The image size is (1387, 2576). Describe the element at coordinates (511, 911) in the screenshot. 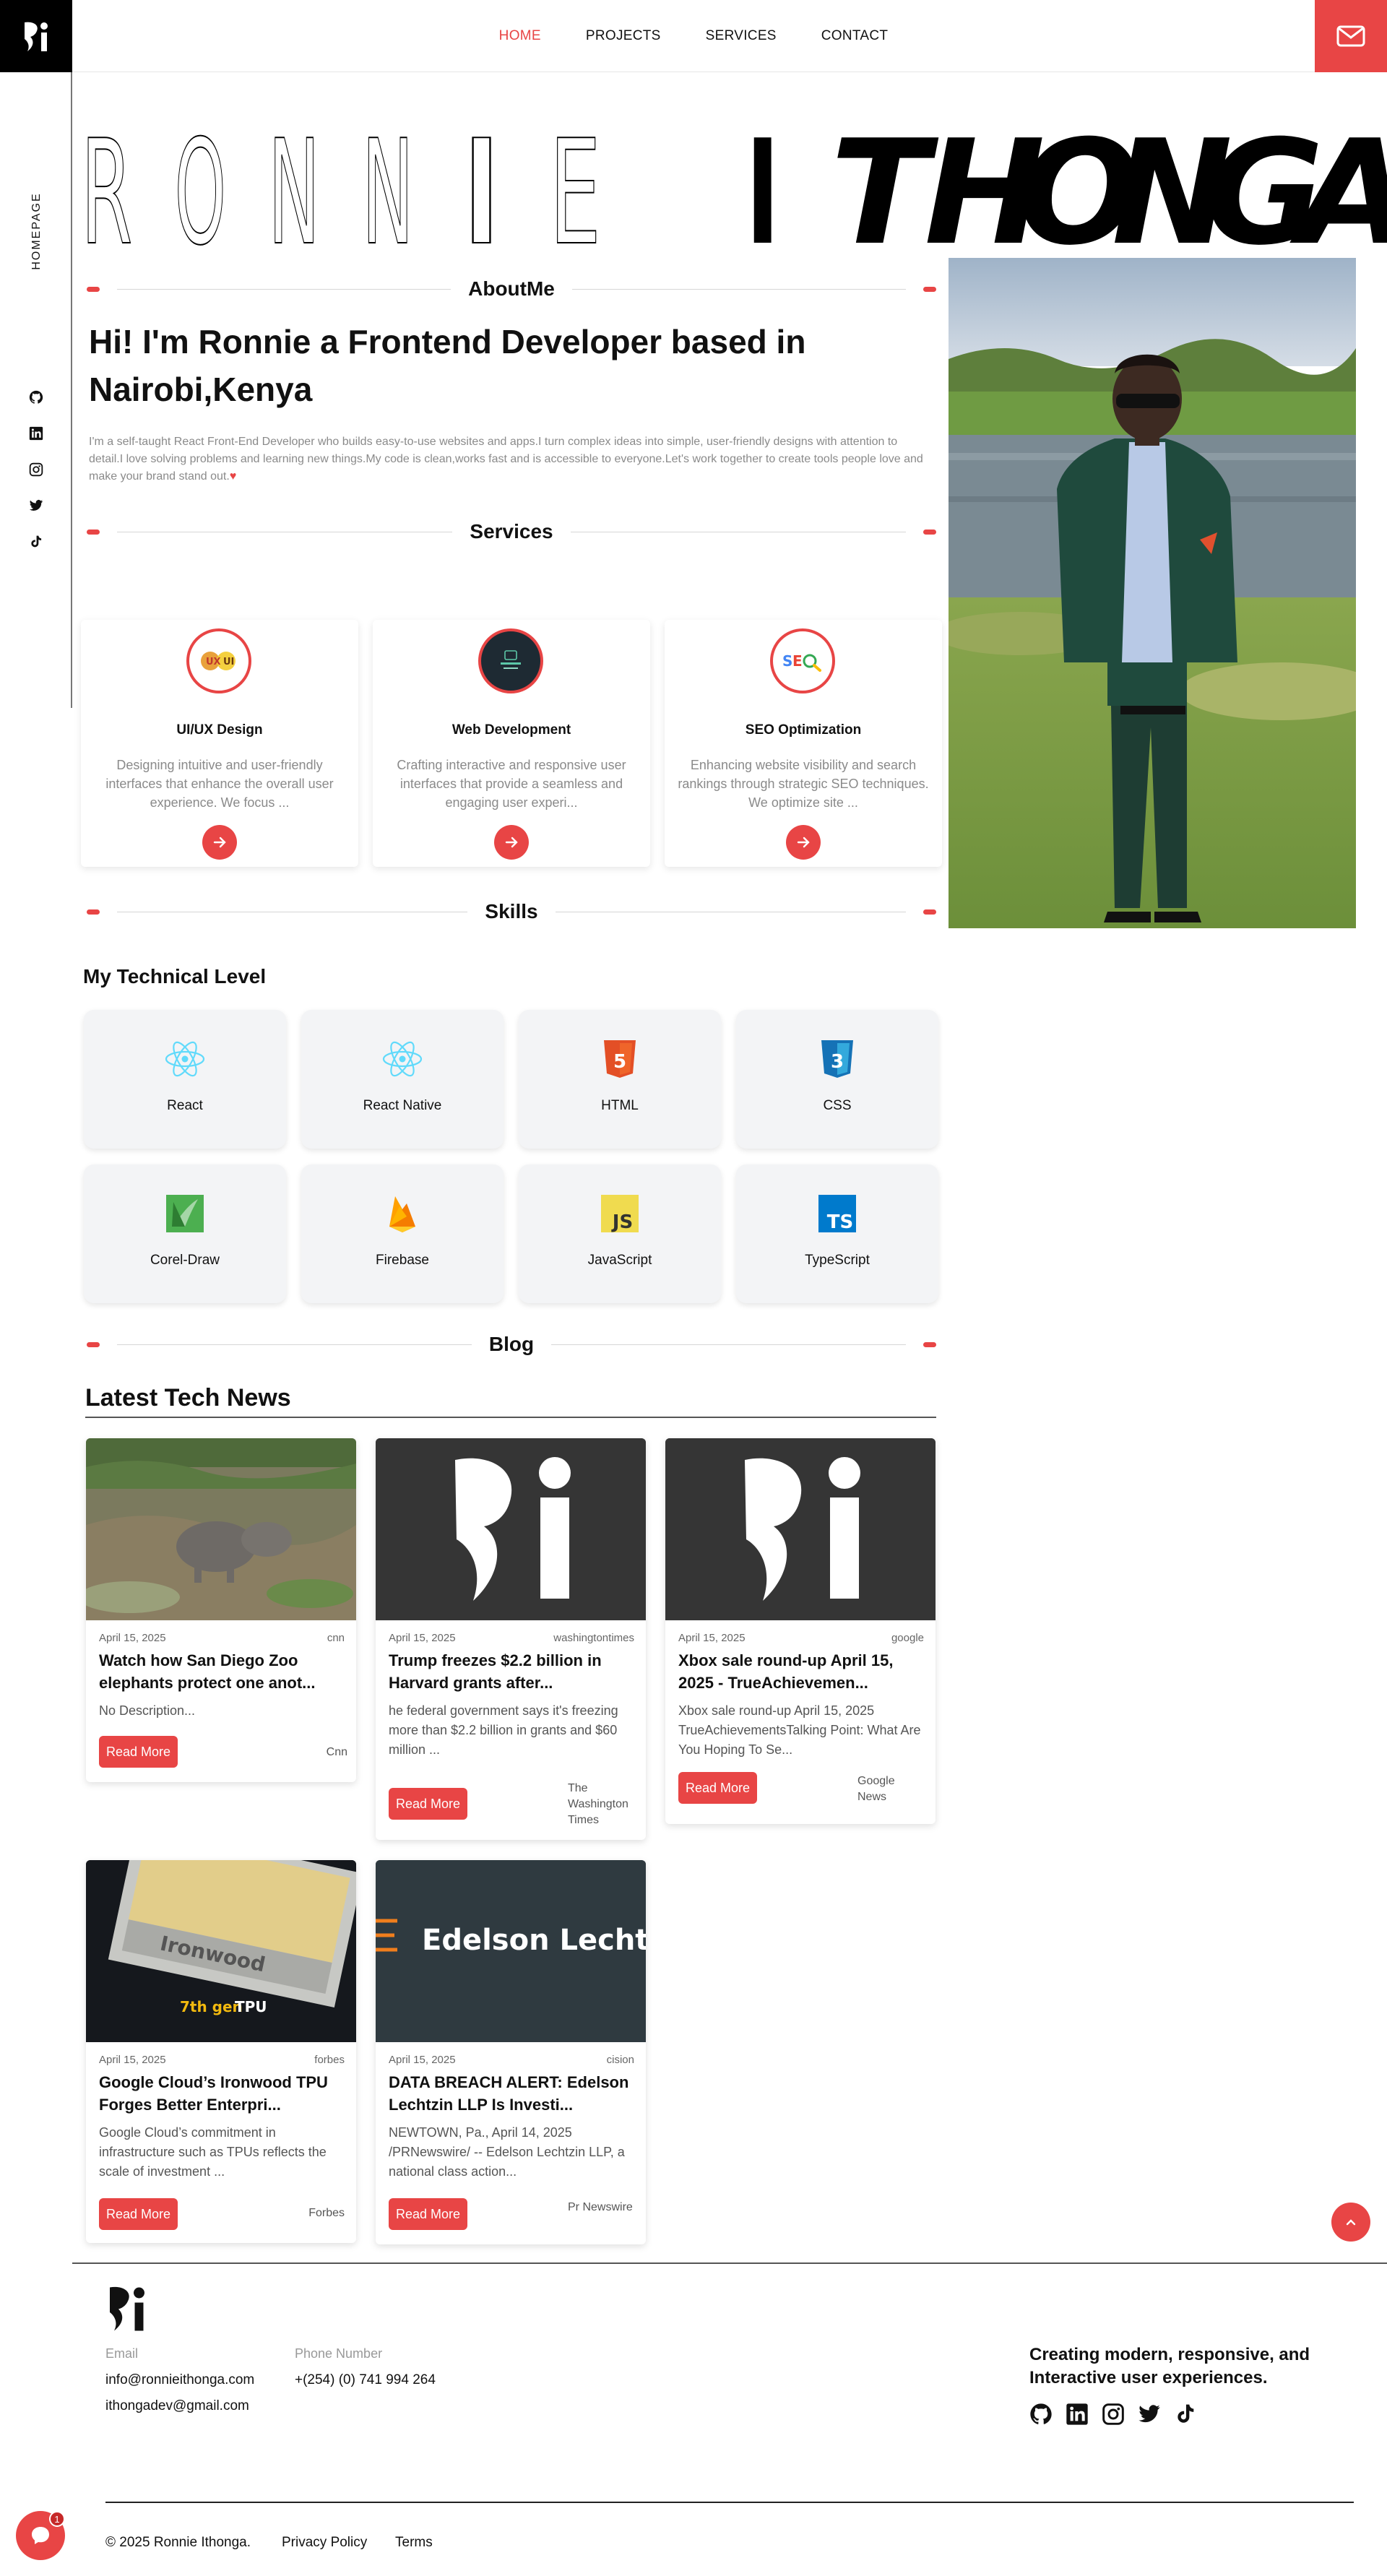

I see `skills-heading: Skills` at that location.